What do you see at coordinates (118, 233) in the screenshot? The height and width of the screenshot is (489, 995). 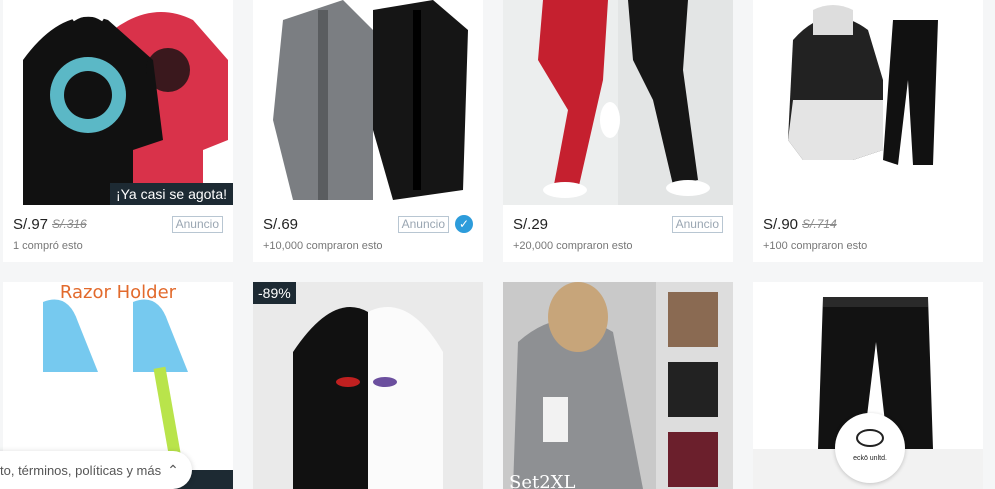 I see `product-info: S/.97 S/.316 Anuncio 1 compró esto` at bounding box center [118, 233].